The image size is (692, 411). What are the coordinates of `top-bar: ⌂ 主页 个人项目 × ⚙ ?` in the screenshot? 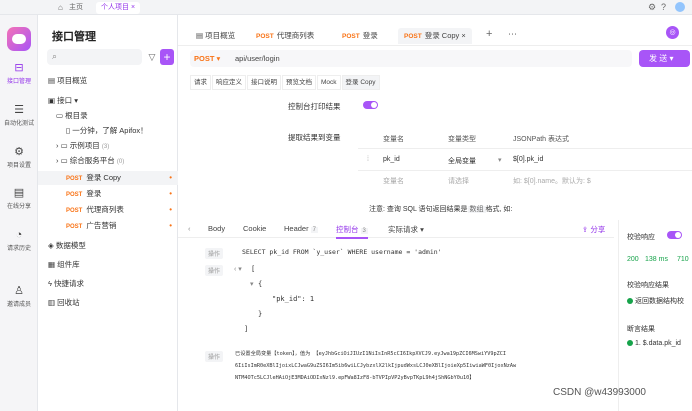 It's located at (346, 7).